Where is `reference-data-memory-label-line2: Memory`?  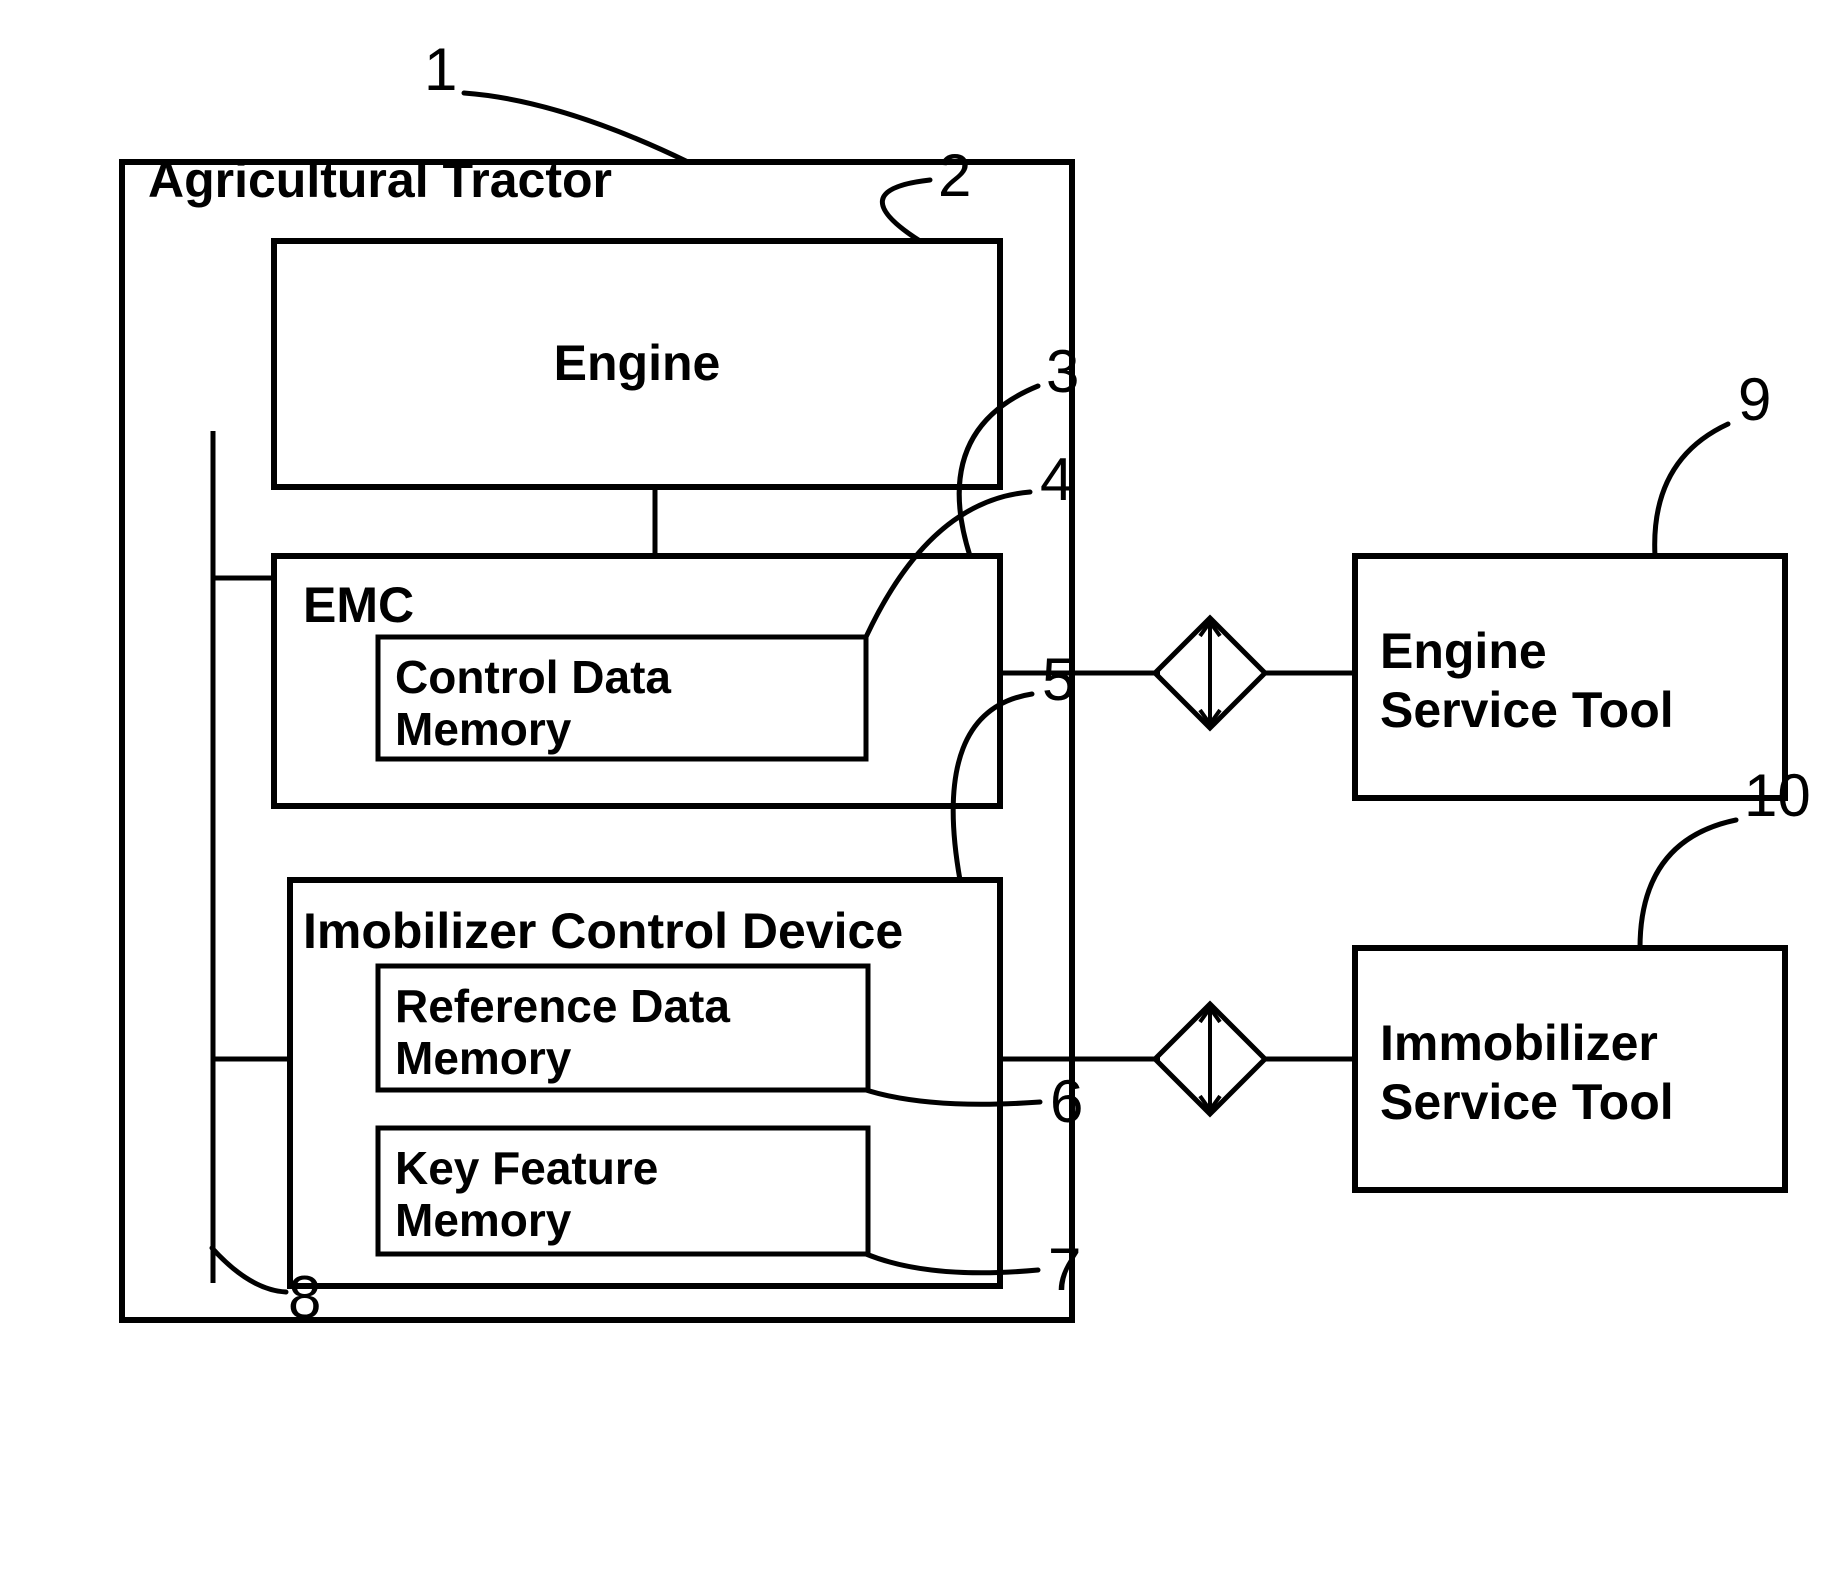 reference-data-memory-label-line2: Memory is located at coordinates (483, 1058).